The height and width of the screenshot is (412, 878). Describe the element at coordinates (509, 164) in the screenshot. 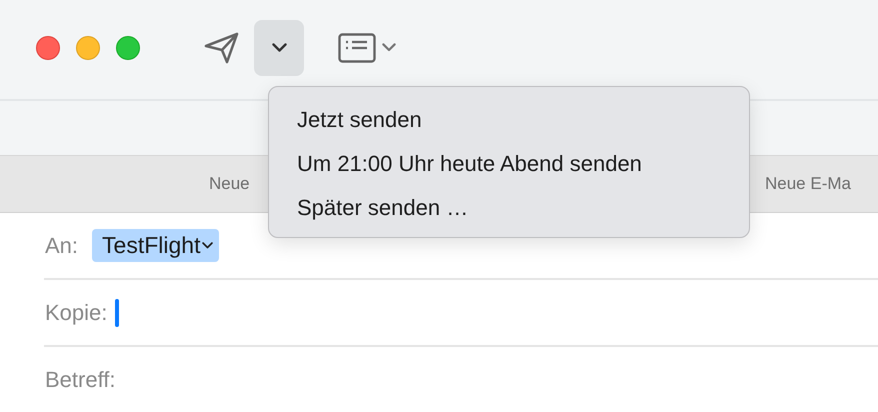

I see `menu-item: Um 21:00 Uhr heute Abend senden` at that location.